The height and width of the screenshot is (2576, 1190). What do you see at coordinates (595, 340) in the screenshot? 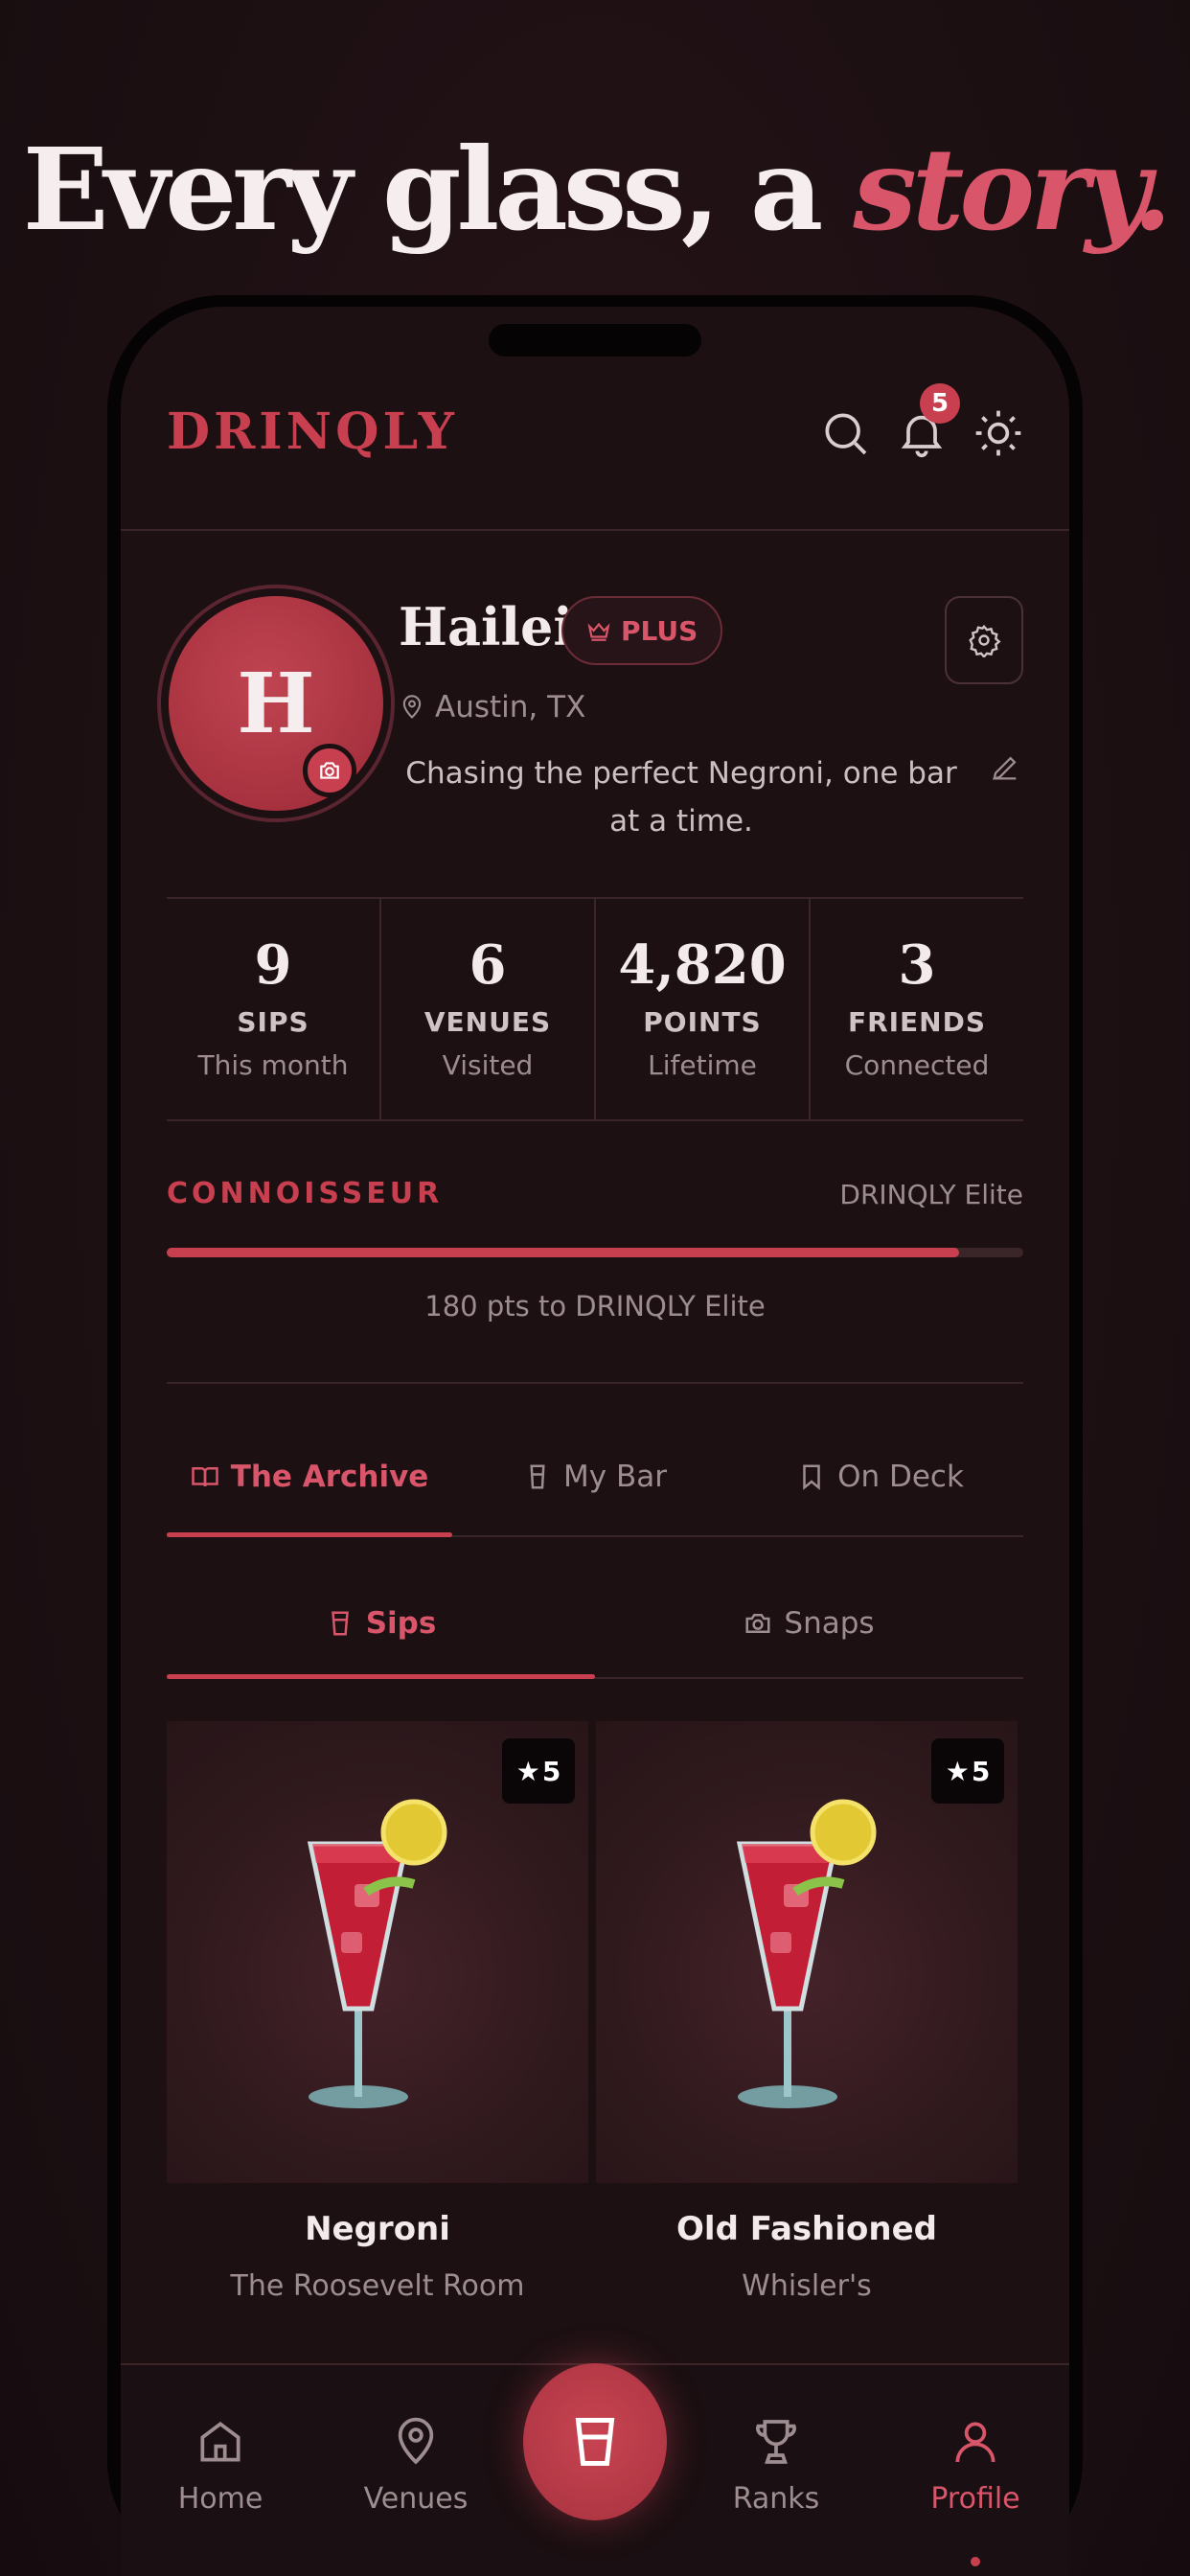
I see `dynamic-island` at bounding box center [595, 340].